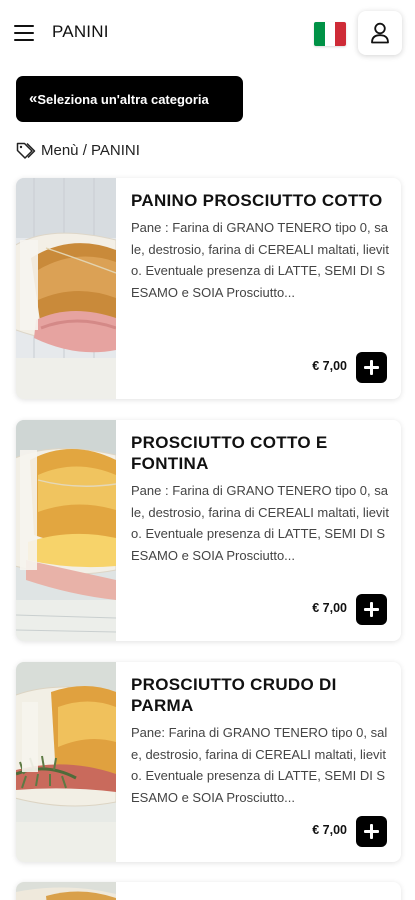  I want to click on select-other-category-label: Seleziona un'altra categoria, so click(123, 99).